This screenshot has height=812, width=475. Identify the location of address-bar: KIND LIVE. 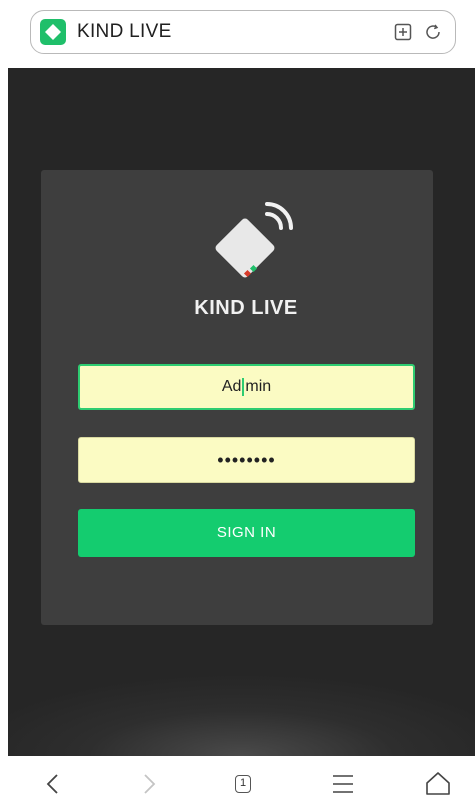
(243, 32).